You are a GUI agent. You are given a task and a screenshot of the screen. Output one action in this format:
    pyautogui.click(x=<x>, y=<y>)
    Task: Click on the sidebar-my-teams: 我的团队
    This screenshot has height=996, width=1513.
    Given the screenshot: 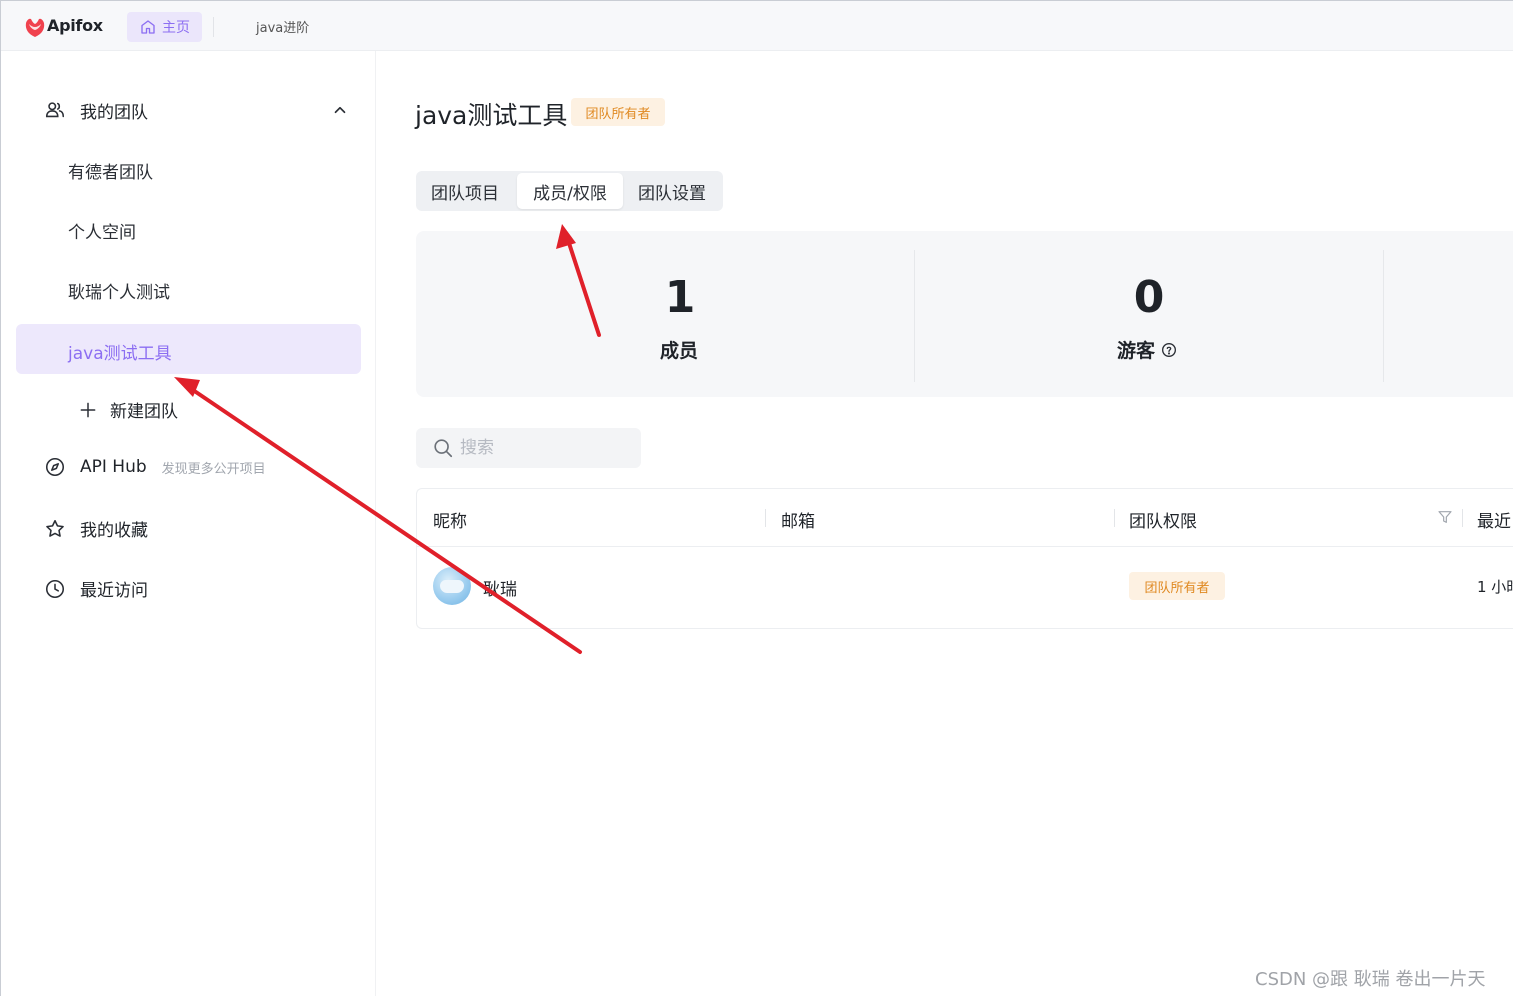 What is the action you would take?
    pyautogui.click(x=196, y=110)
    